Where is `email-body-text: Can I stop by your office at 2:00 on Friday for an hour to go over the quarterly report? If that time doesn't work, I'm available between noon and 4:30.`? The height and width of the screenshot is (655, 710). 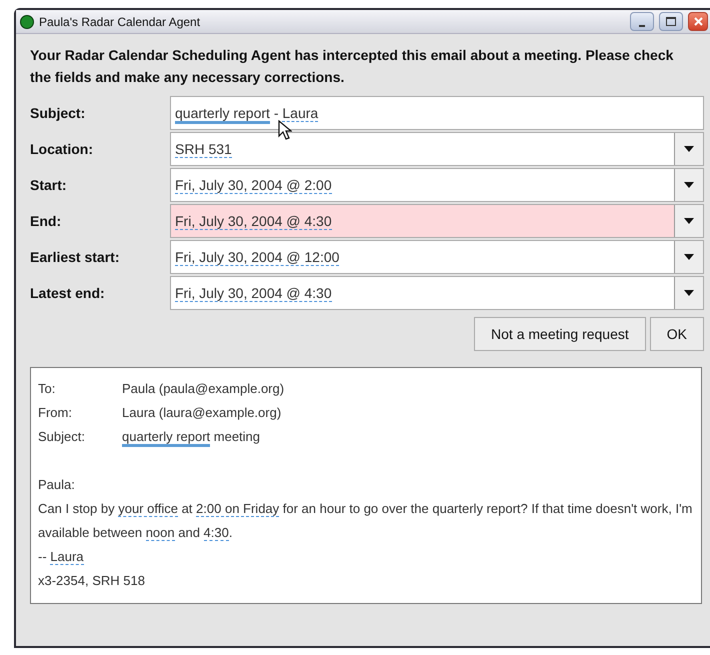 email-body-text: Can I stop by your office at 2:00 on Friday for an hour to go over the quarterly report? If that time doesn't work, I'm available between noon and 4:30. is located at coordinates (366, 521).